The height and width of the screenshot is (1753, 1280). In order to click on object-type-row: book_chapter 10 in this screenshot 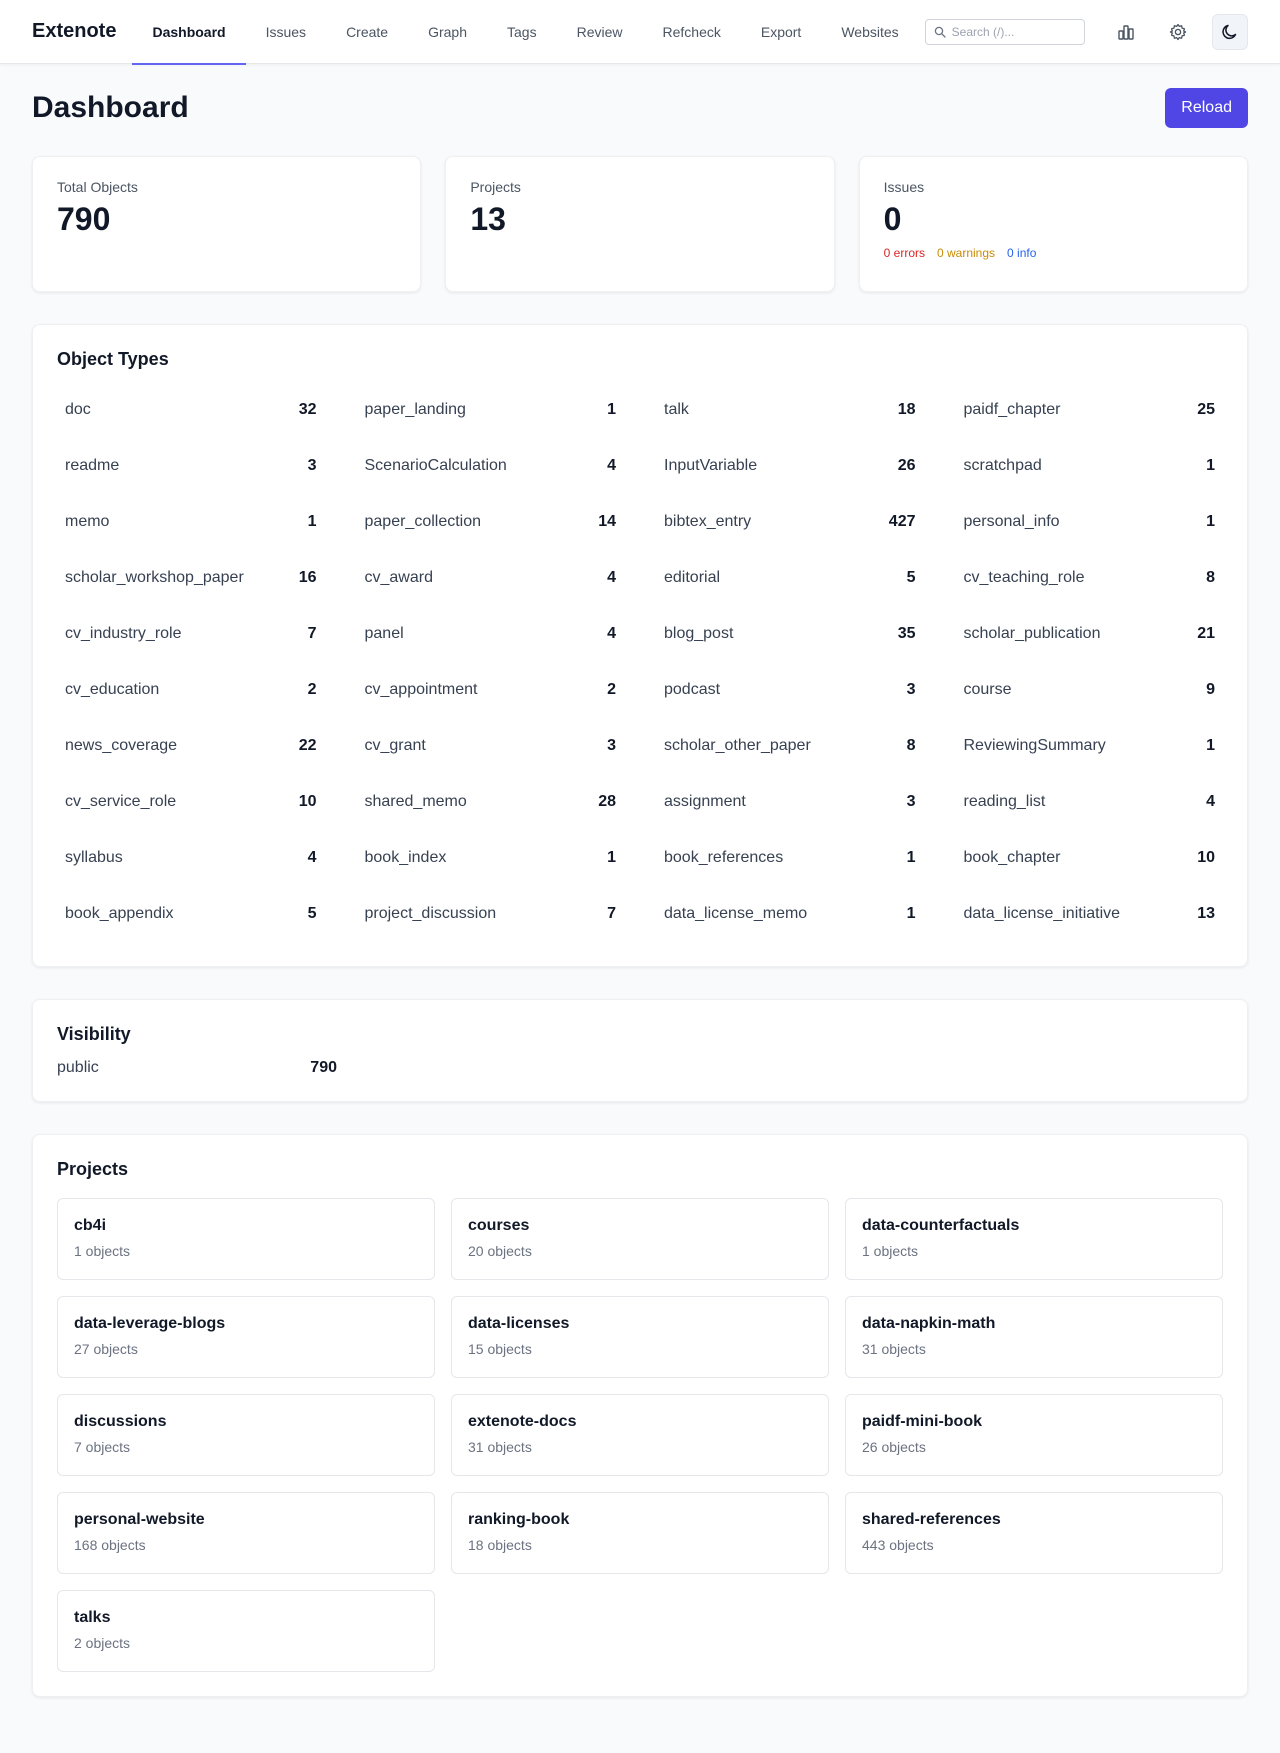, I will do `click(1090, 858)`.